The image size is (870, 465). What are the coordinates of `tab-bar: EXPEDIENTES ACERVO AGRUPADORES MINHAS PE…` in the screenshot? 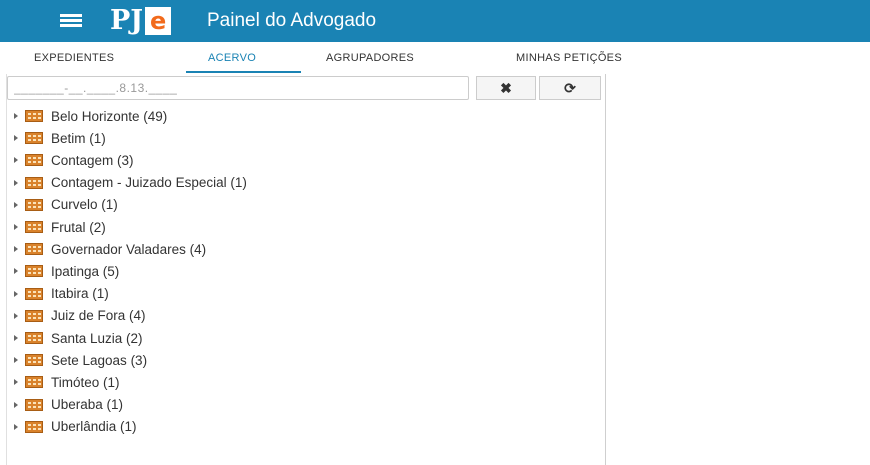 It's located at (435, 58).